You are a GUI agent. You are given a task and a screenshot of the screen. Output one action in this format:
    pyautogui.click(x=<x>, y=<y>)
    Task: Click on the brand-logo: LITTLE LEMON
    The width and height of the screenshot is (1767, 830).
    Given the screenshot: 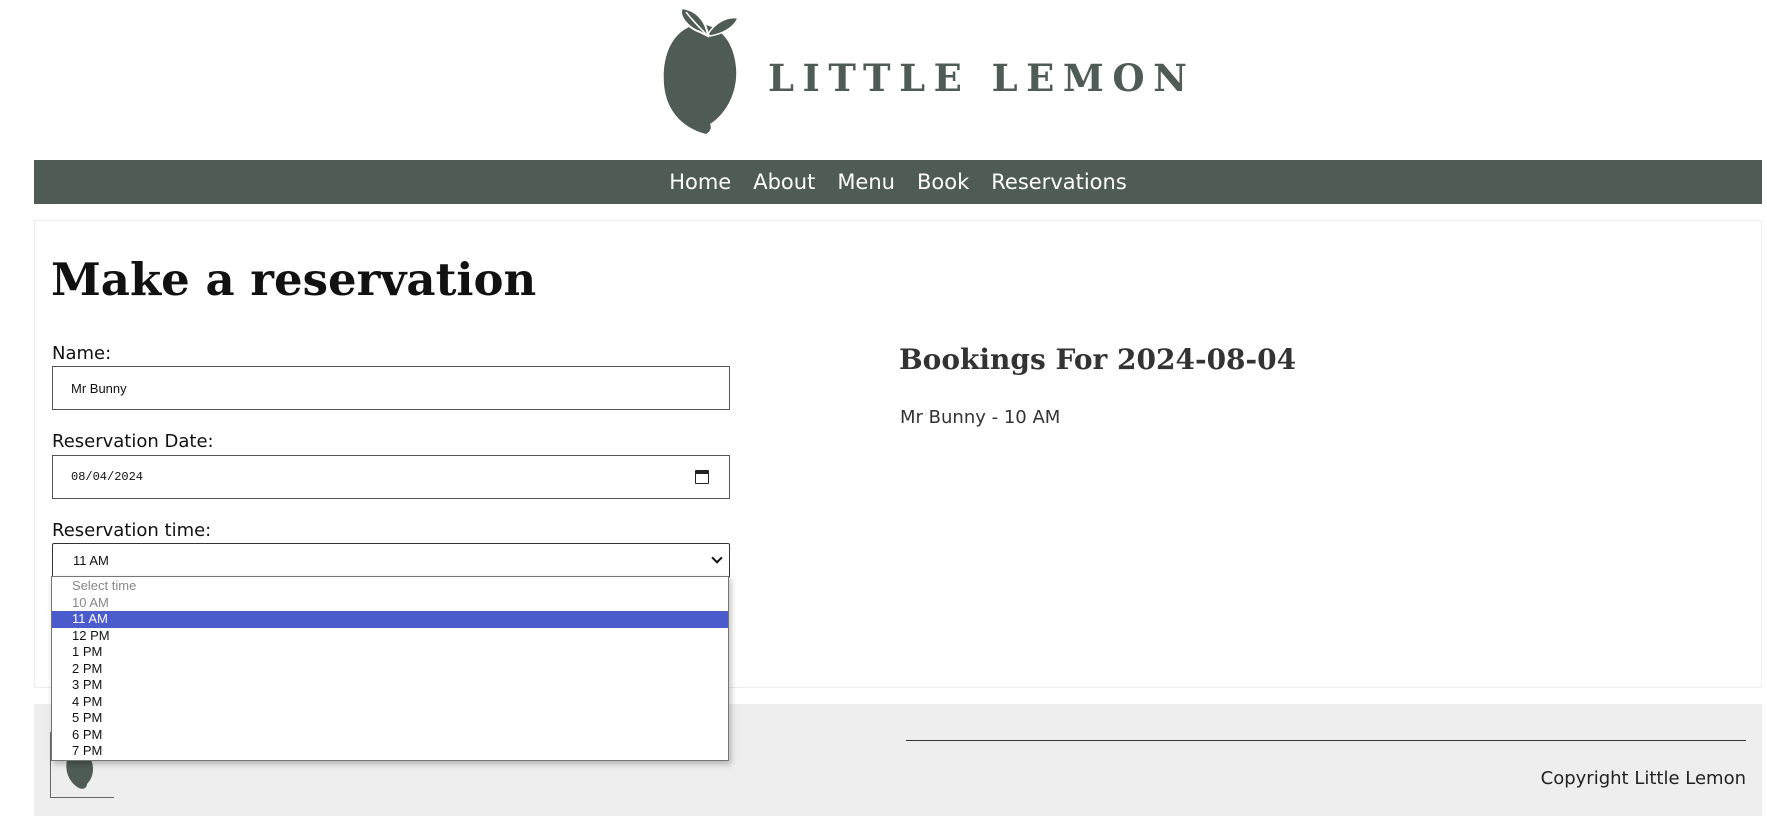 What is the action you would take?
    pyautogui.click(x=923, y=71)
    